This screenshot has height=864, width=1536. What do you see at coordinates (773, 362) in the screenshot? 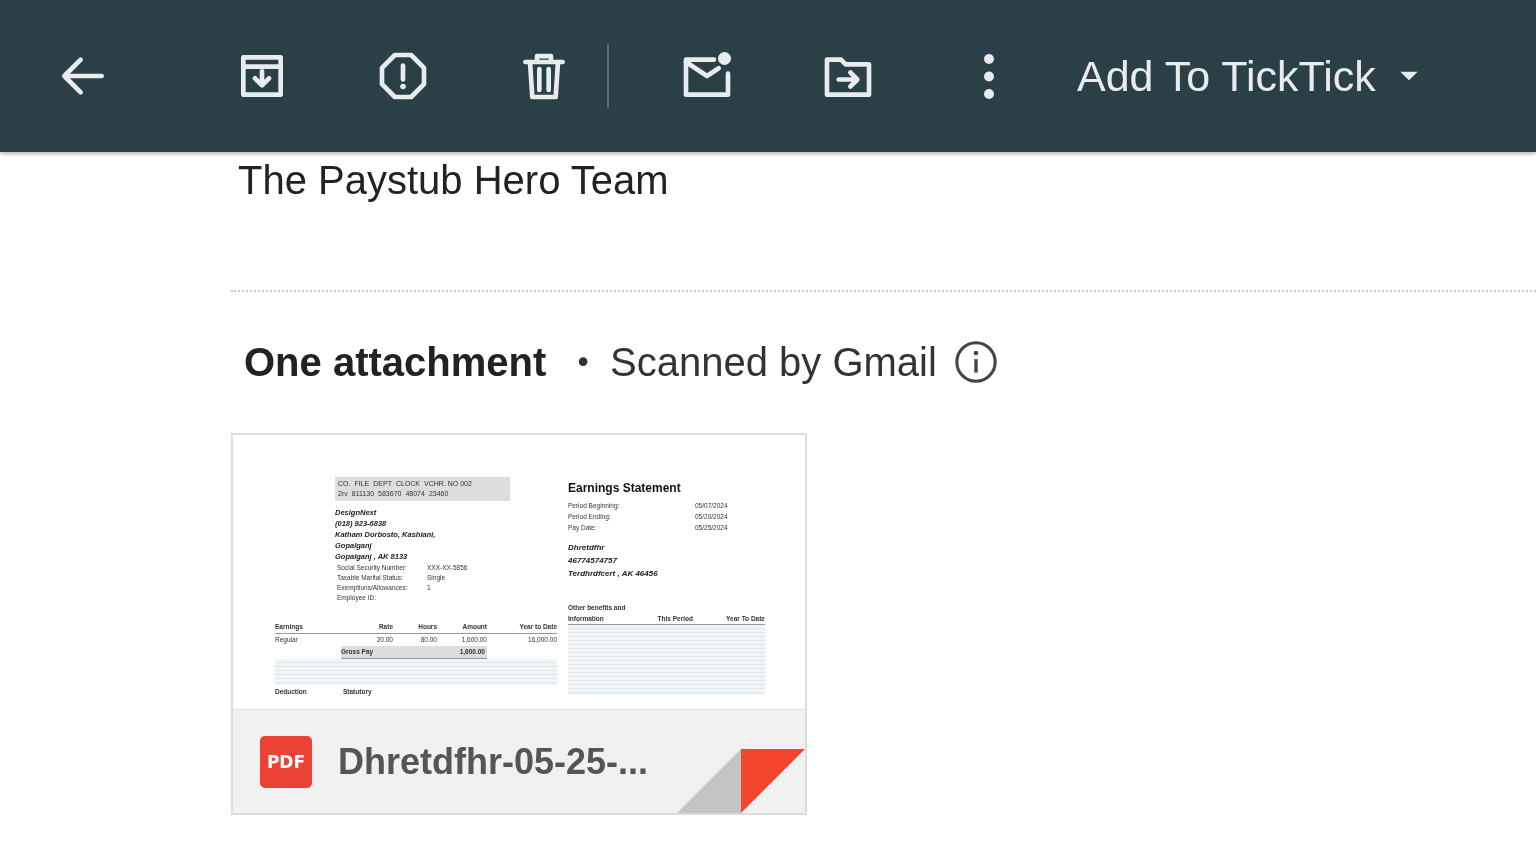
I see `scan-note: Scanned by Gmail` at bounding box center [773, 362].